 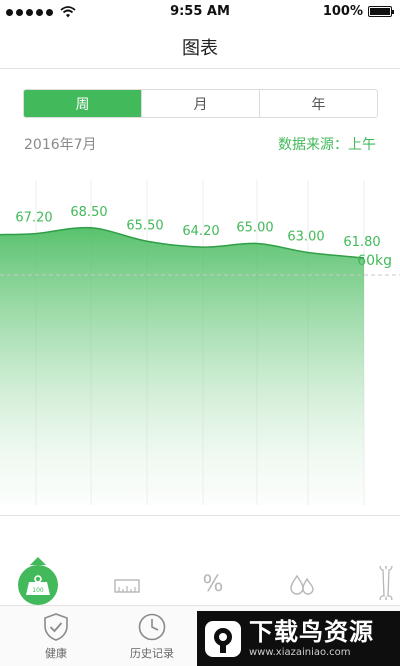 I want to click on ruler-icon, so click(x=127, y=585).